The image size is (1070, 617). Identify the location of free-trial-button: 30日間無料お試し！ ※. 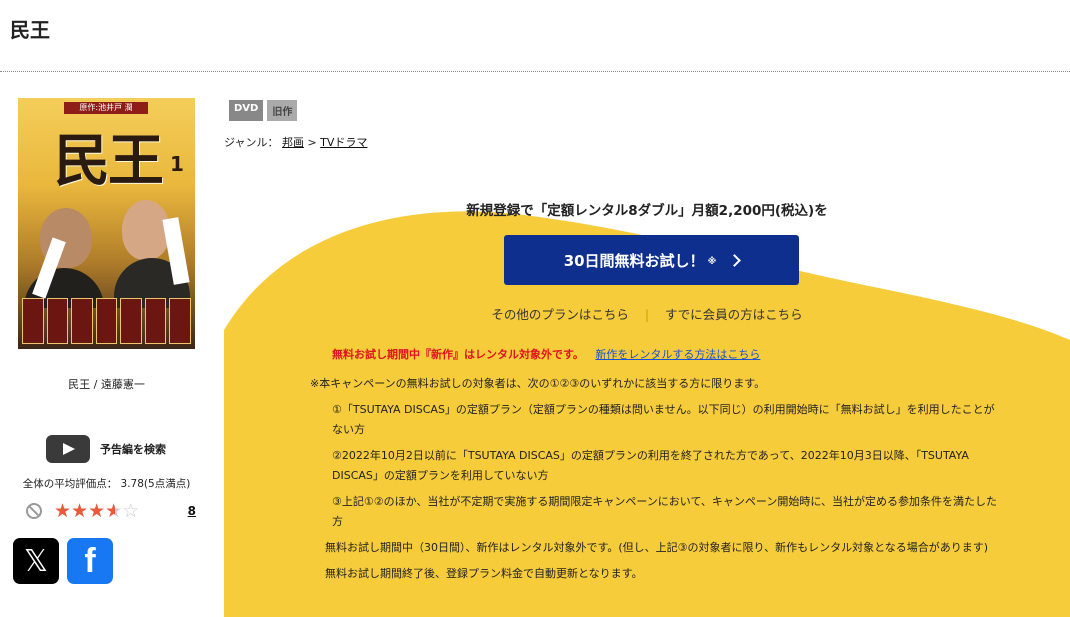
(651, 260).